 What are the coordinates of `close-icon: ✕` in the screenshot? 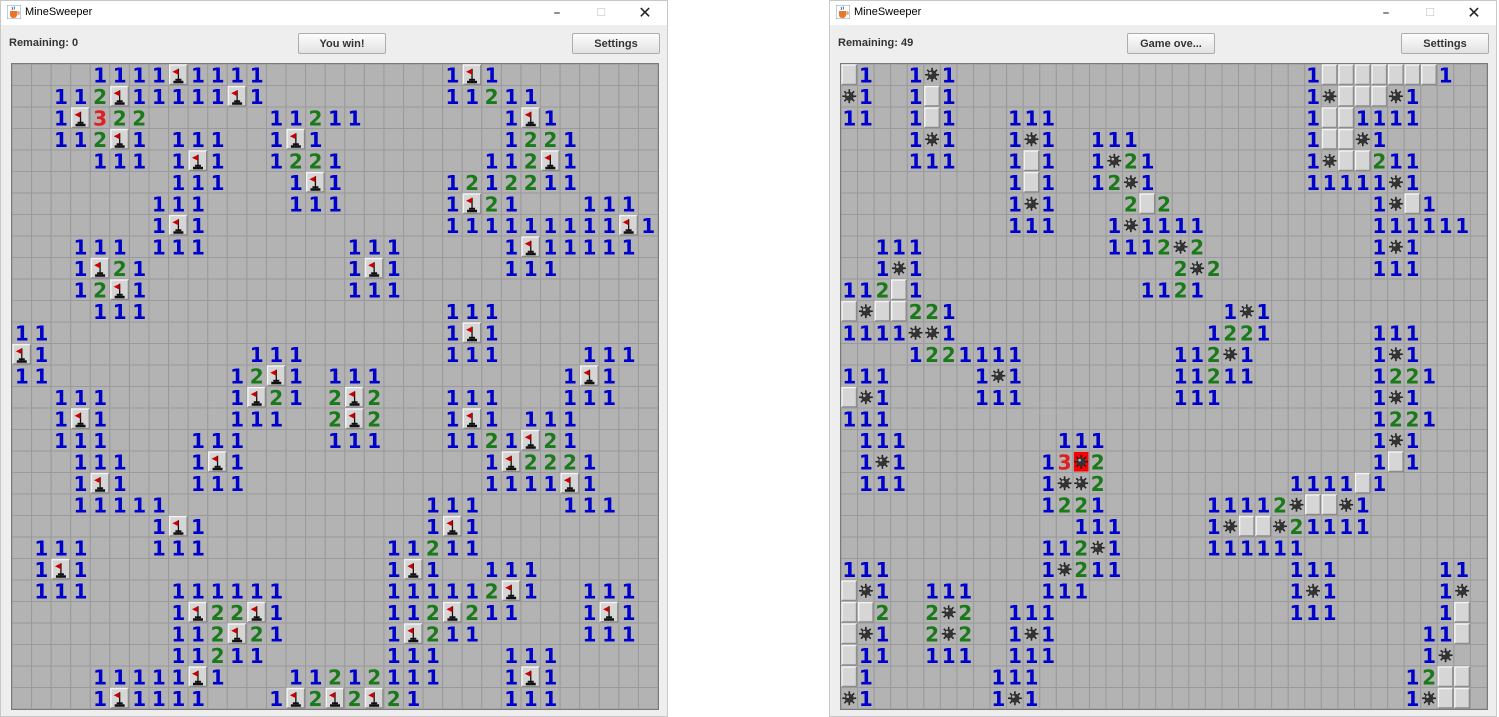 It's located at (645, 13).